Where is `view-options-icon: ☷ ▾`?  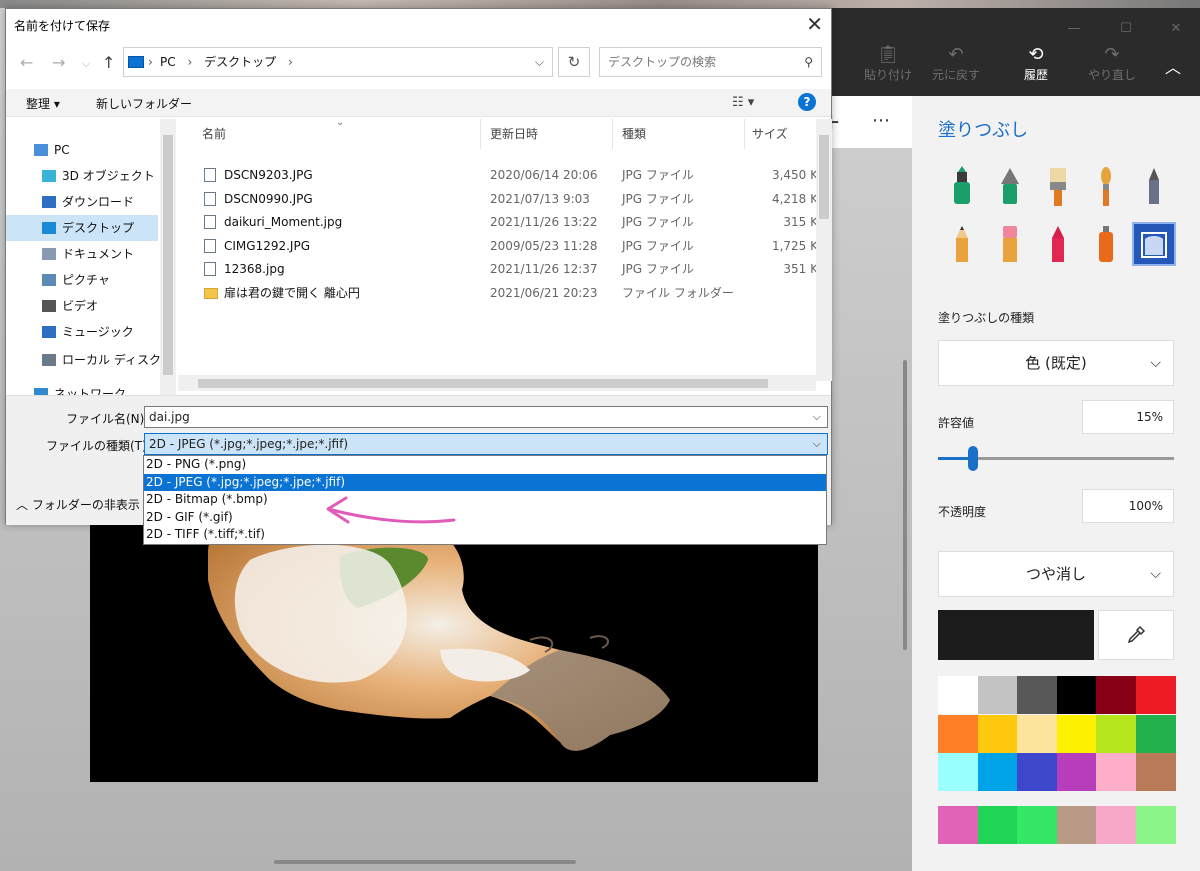
view-options-icon: ☷ ▾ is located at coordinates (743, 102).